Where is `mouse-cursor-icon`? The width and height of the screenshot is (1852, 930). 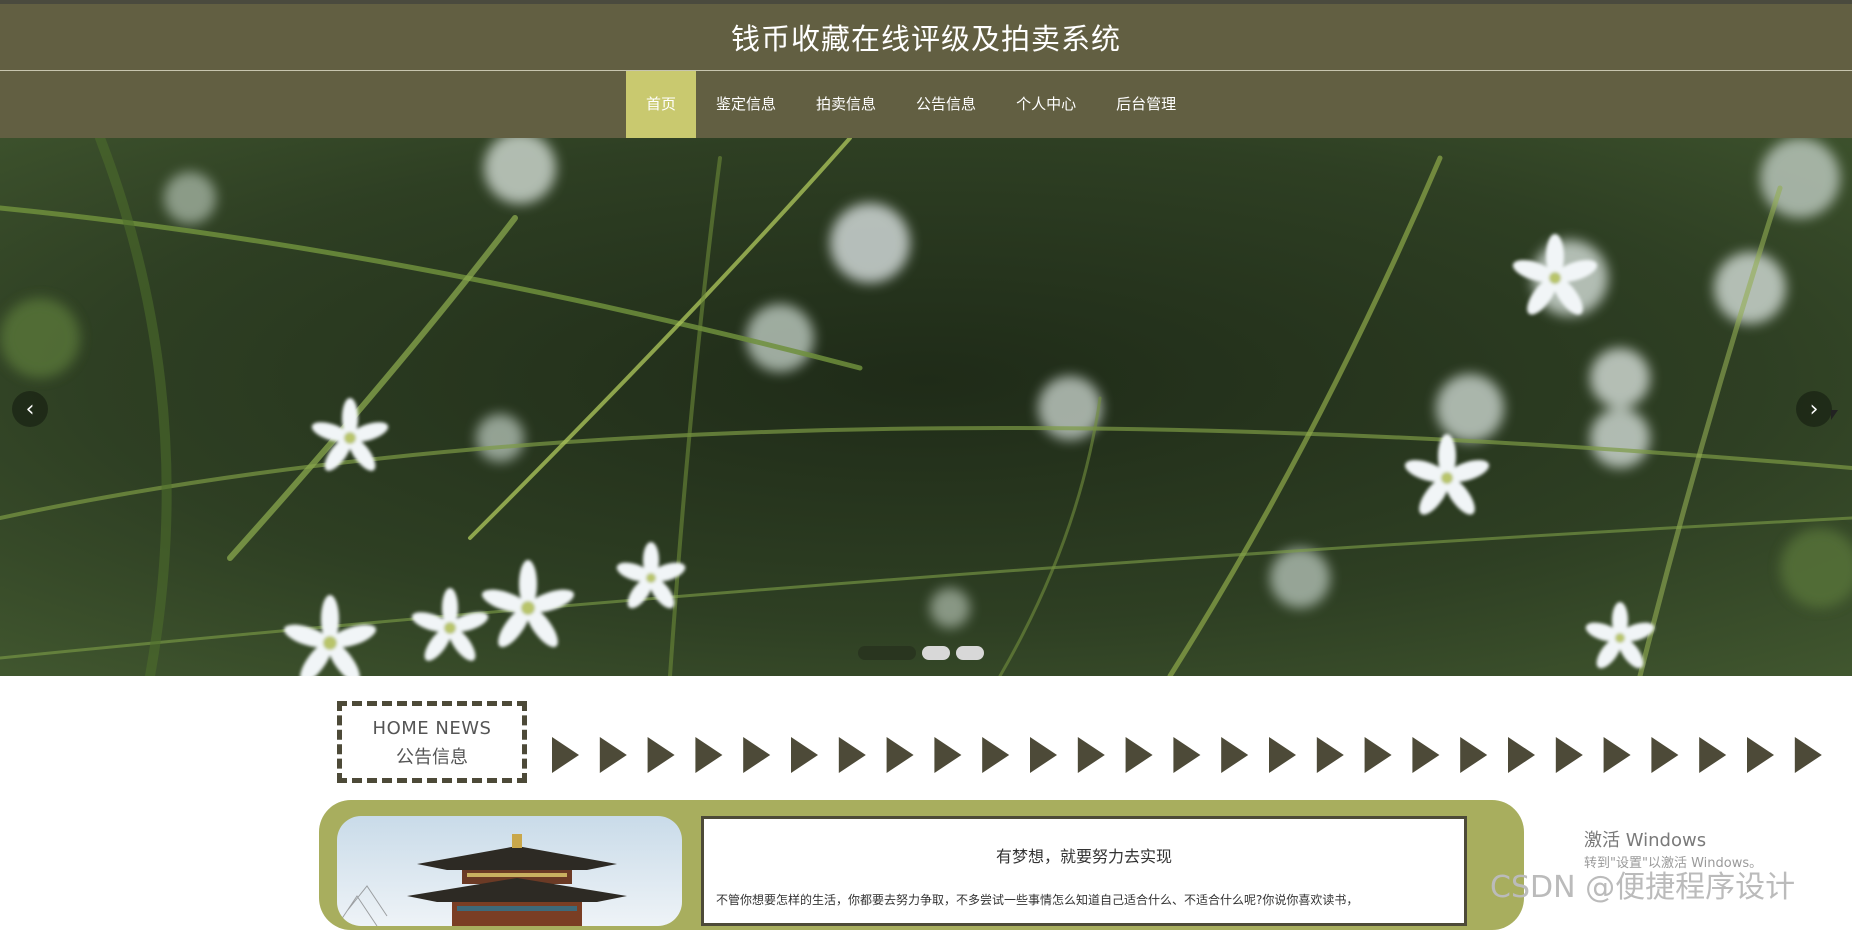
mouse-cursor-icon is located at coordinates (1834, 415).